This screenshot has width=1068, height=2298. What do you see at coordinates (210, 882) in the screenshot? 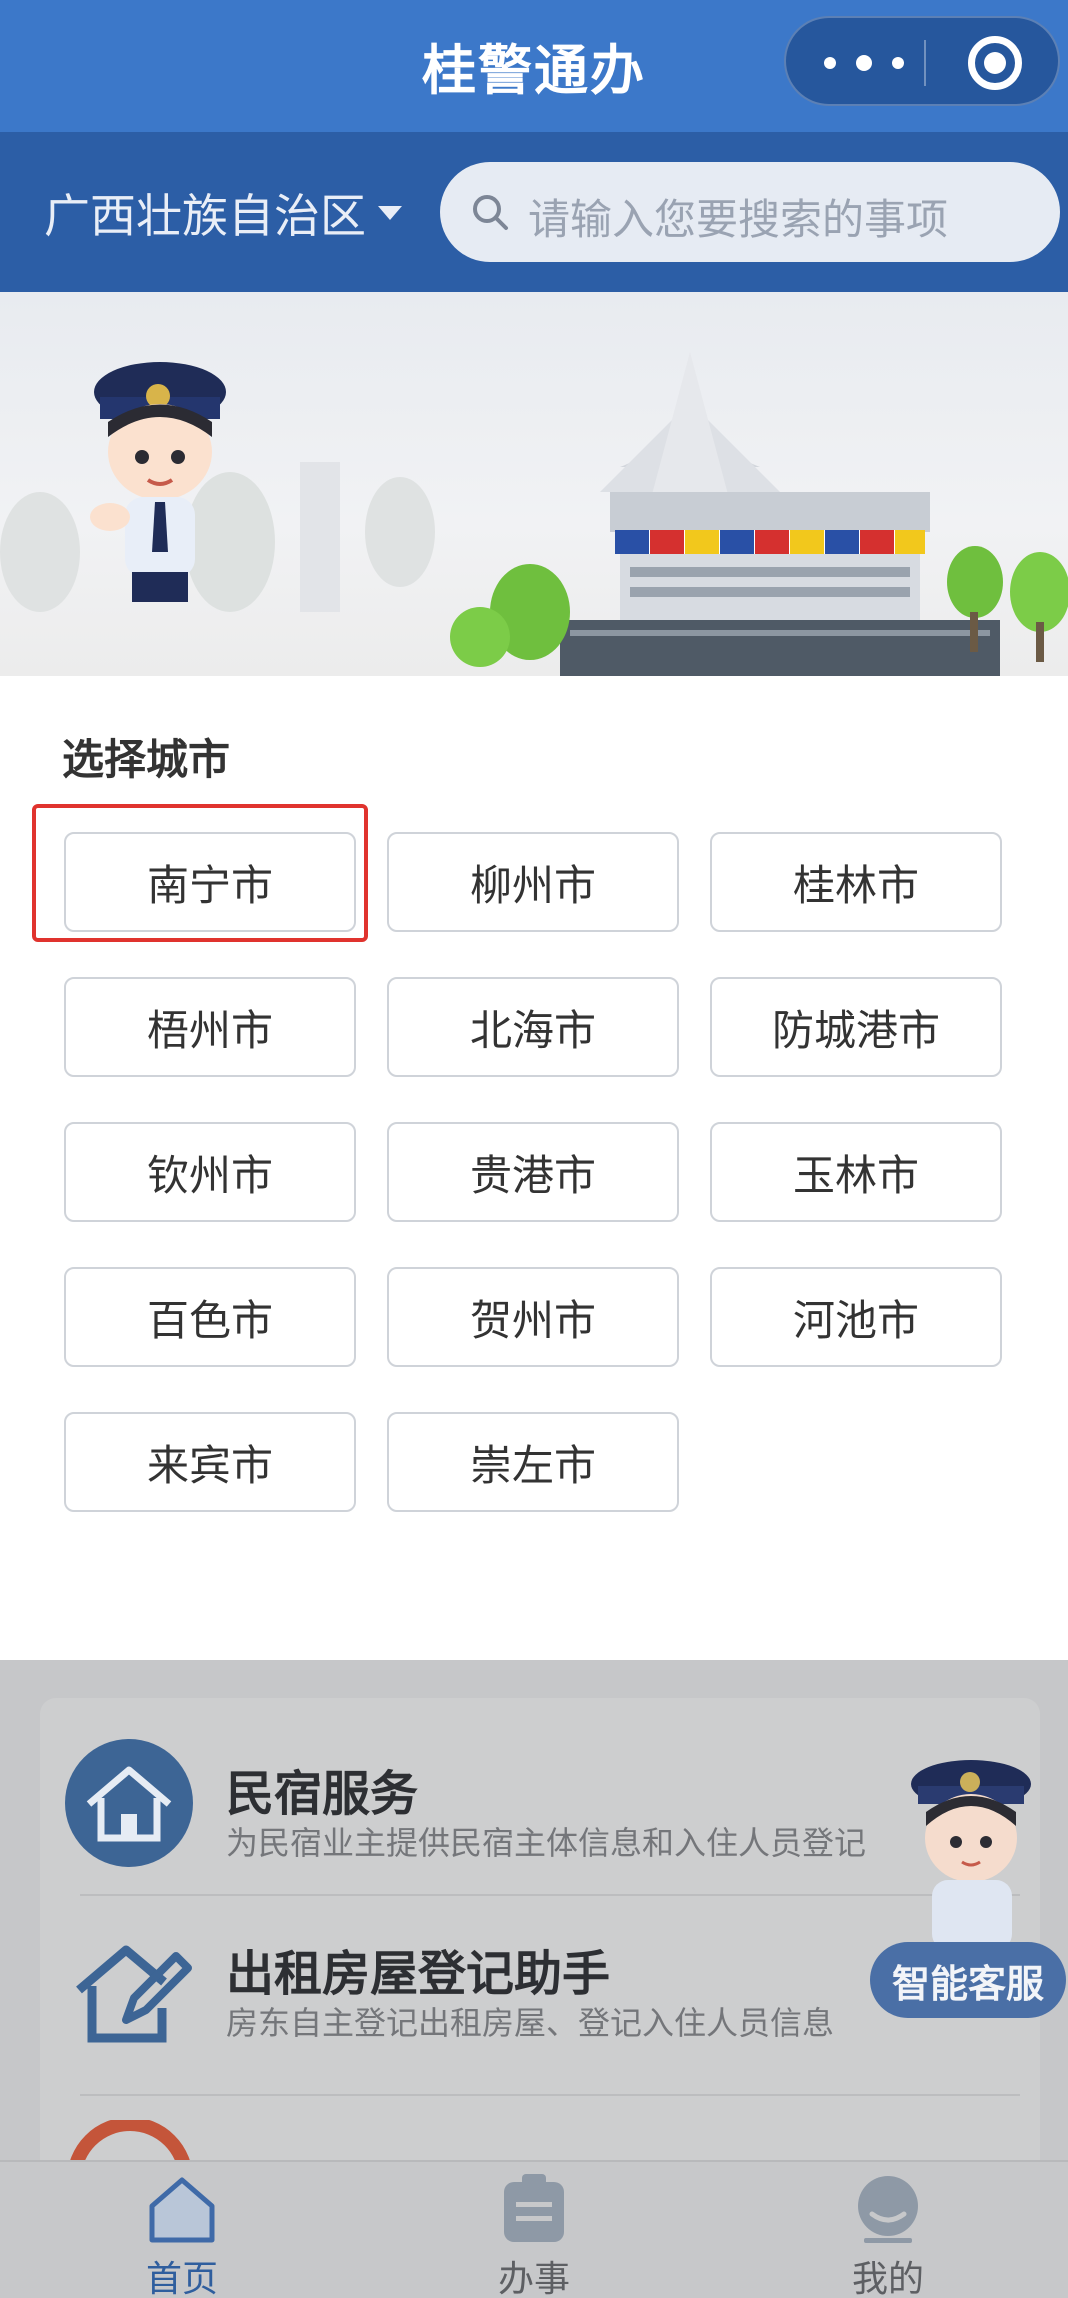
I see `city-nanning: 南宁市` at bounding box center [210, 882].